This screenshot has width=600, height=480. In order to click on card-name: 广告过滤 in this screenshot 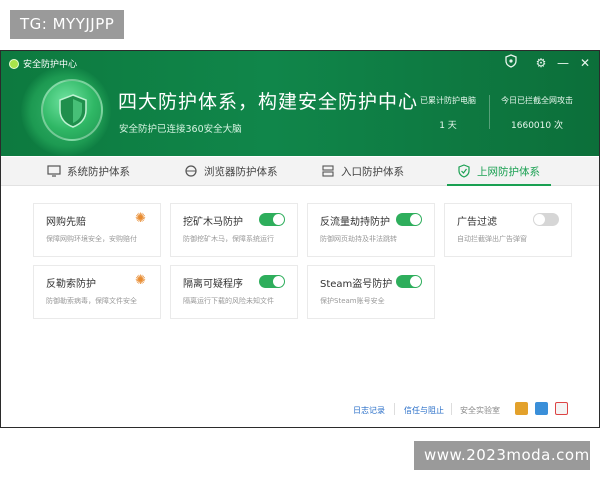, I will do `click(477, 222)`.